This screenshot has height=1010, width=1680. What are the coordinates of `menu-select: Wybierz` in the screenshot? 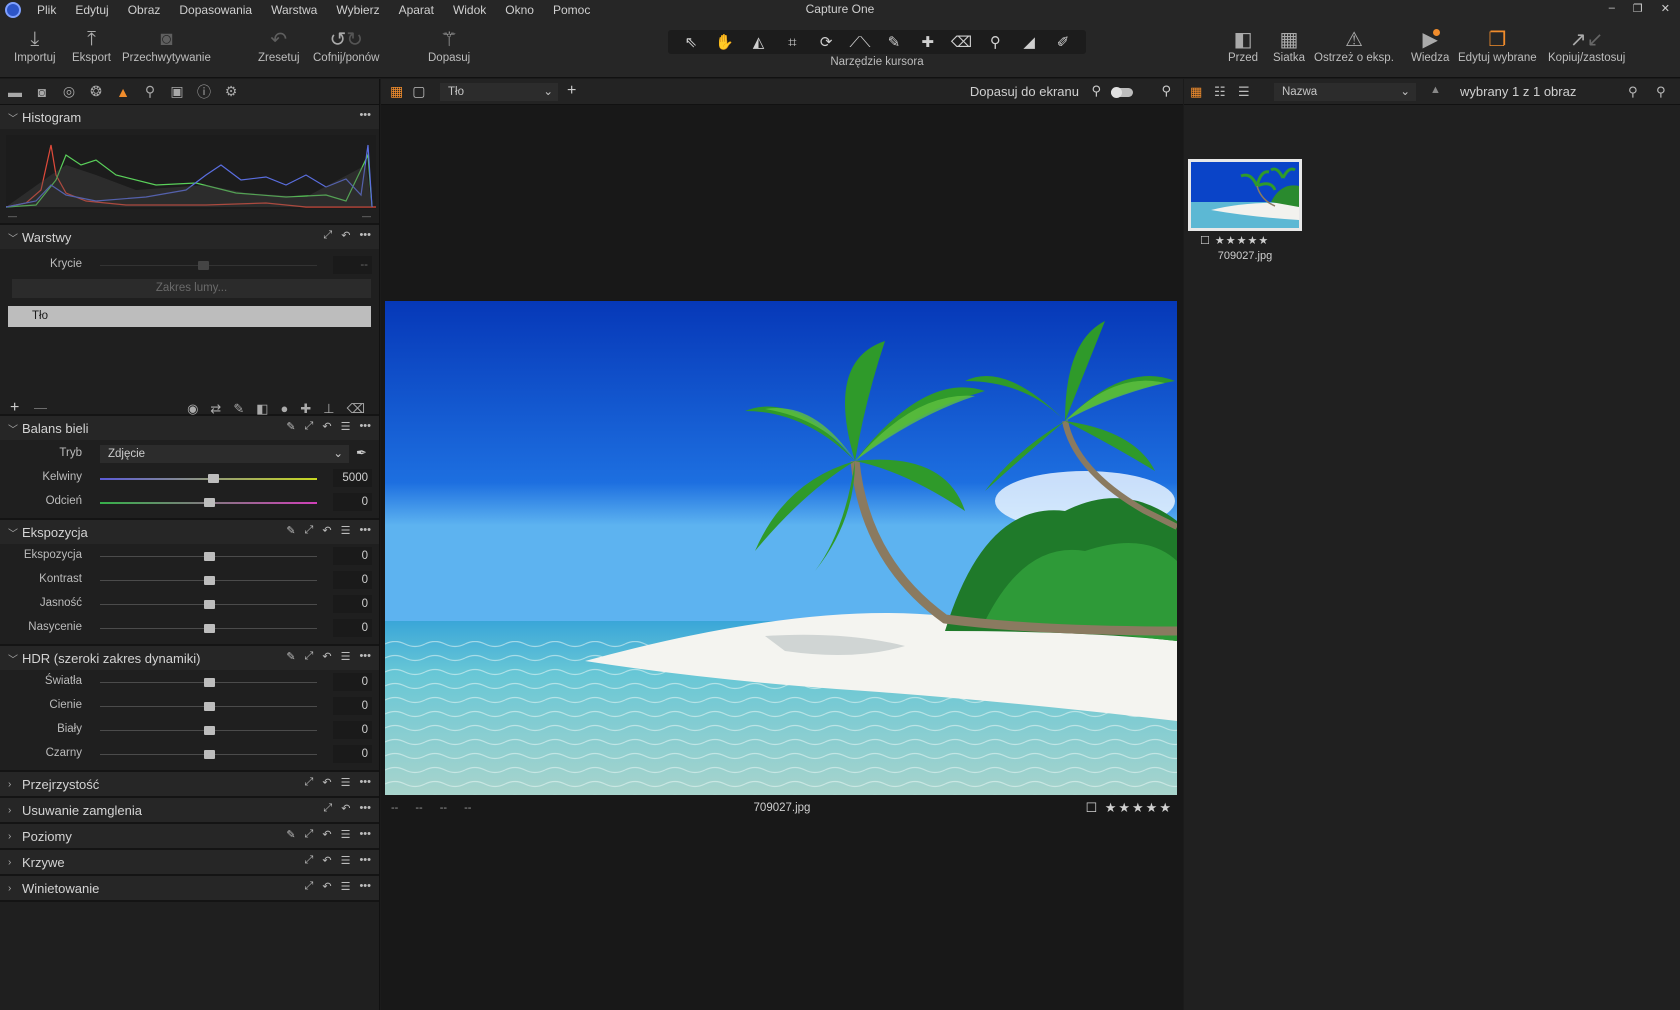 It's located at (357, 10).